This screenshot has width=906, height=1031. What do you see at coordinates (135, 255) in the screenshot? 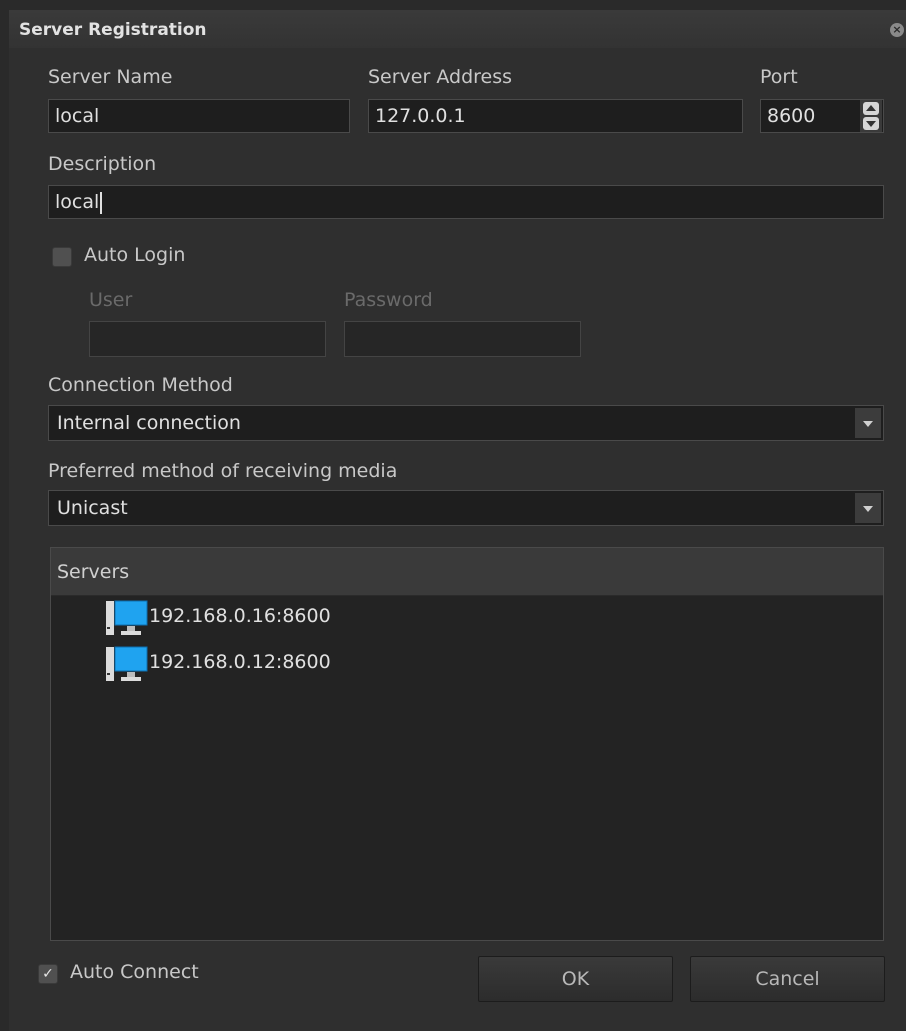
I see `auto-login-label: Auto Login` at bounding box center [135, 255].